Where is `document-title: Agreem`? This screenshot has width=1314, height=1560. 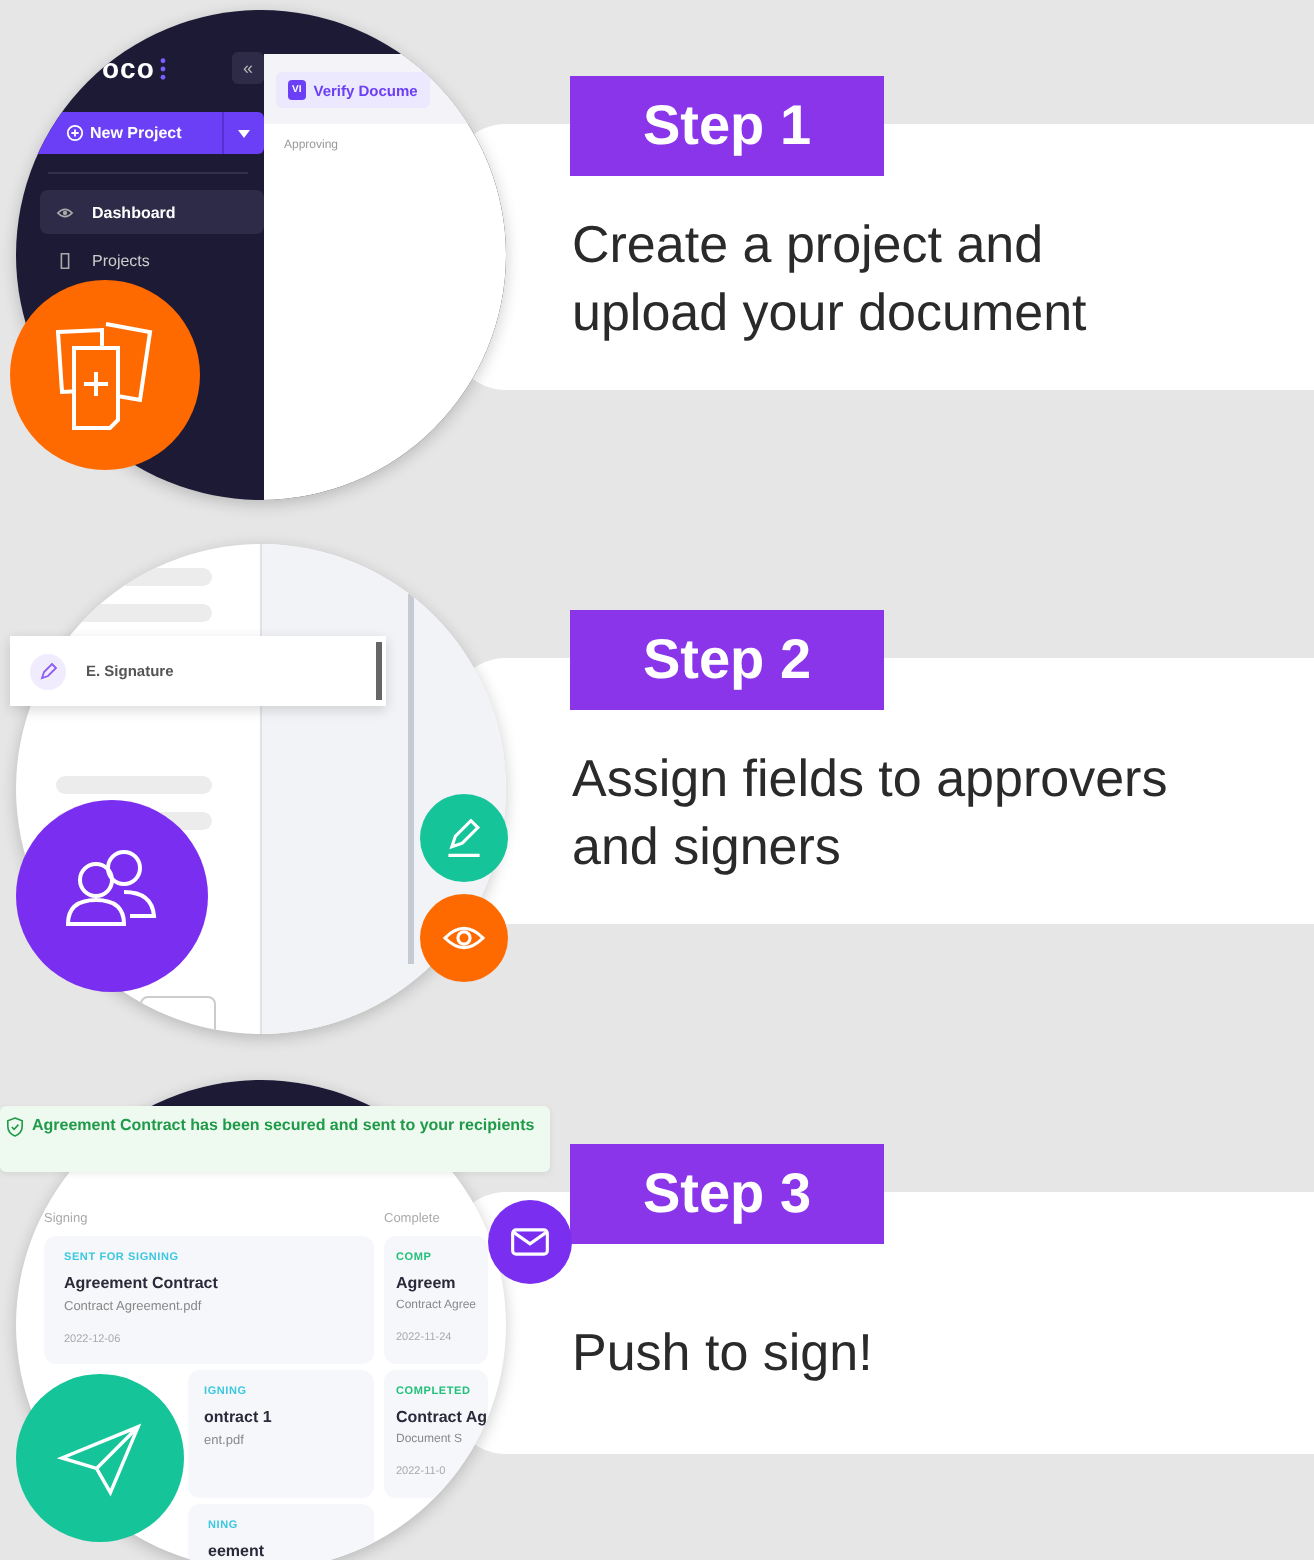
document-title: Agreem is located at coordinates (427, 1283).